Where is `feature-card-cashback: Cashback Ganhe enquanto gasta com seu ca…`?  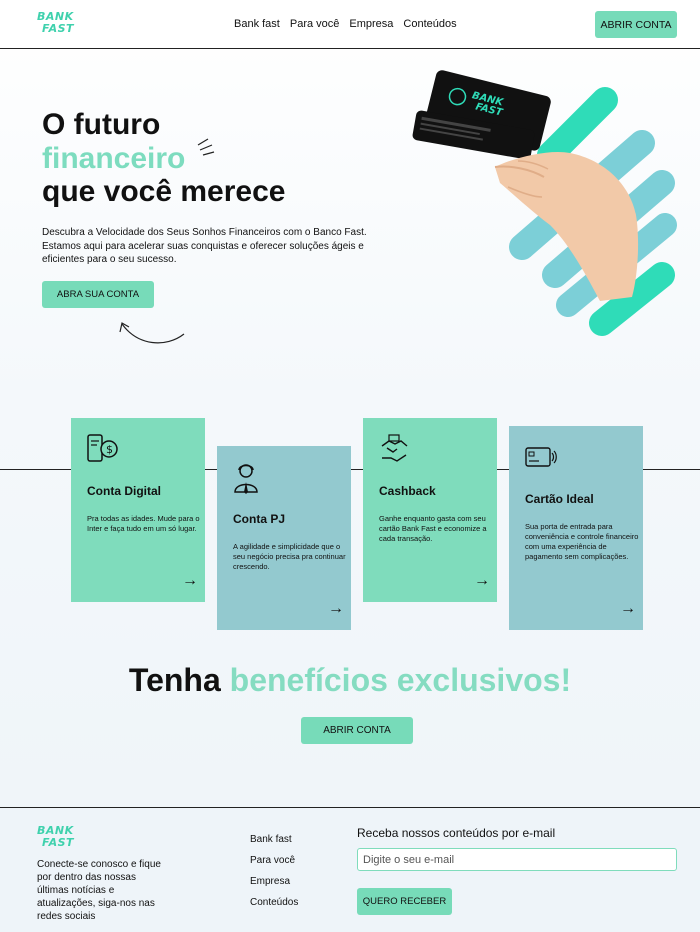
feature-card-cashback: Cashback Ganhe enquanto gasta com seu ca… is located at coordinates (430, 510).